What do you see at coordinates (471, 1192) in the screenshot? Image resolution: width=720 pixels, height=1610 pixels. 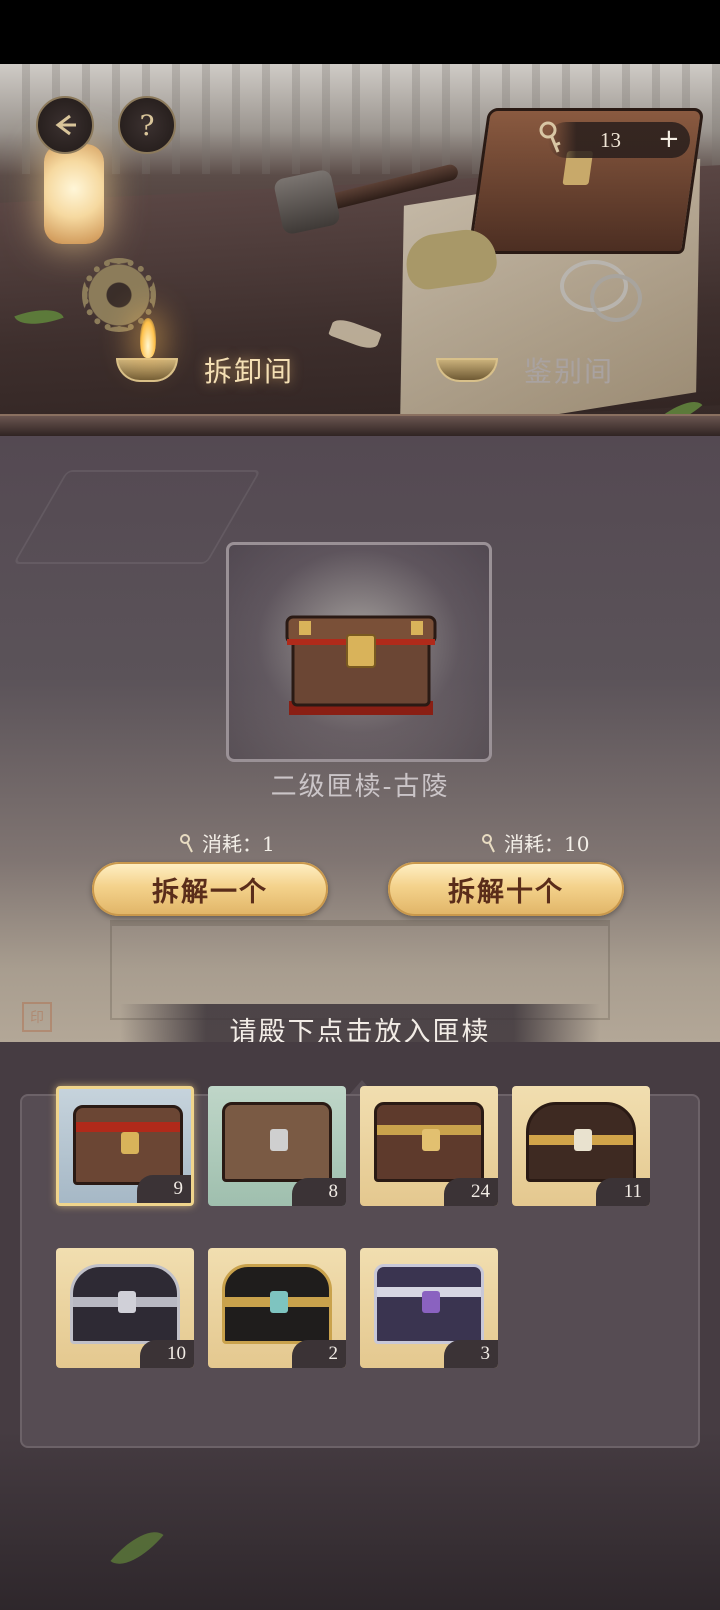 I see `slot-quantity: 24` at bounding box center [471, 1192].